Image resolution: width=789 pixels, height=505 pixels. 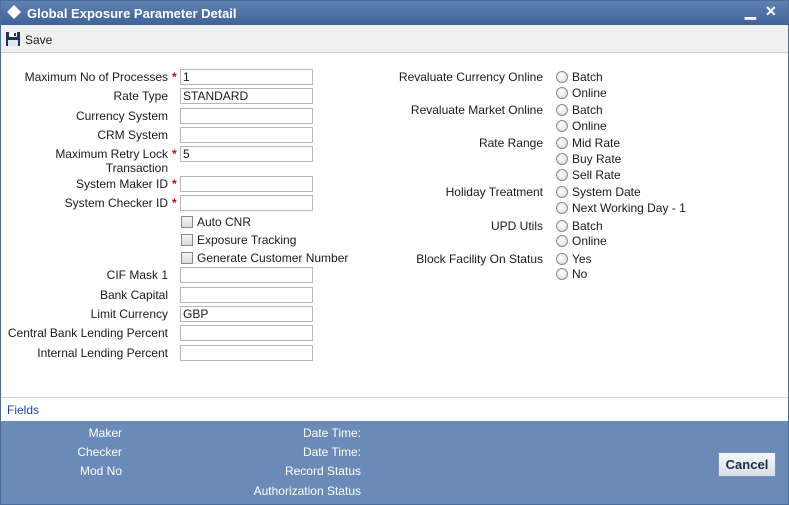 What do you see at coordinates (13, 40) in the screenshot?
I see `floppy-disk-icon` at bounding box center [13, 40].